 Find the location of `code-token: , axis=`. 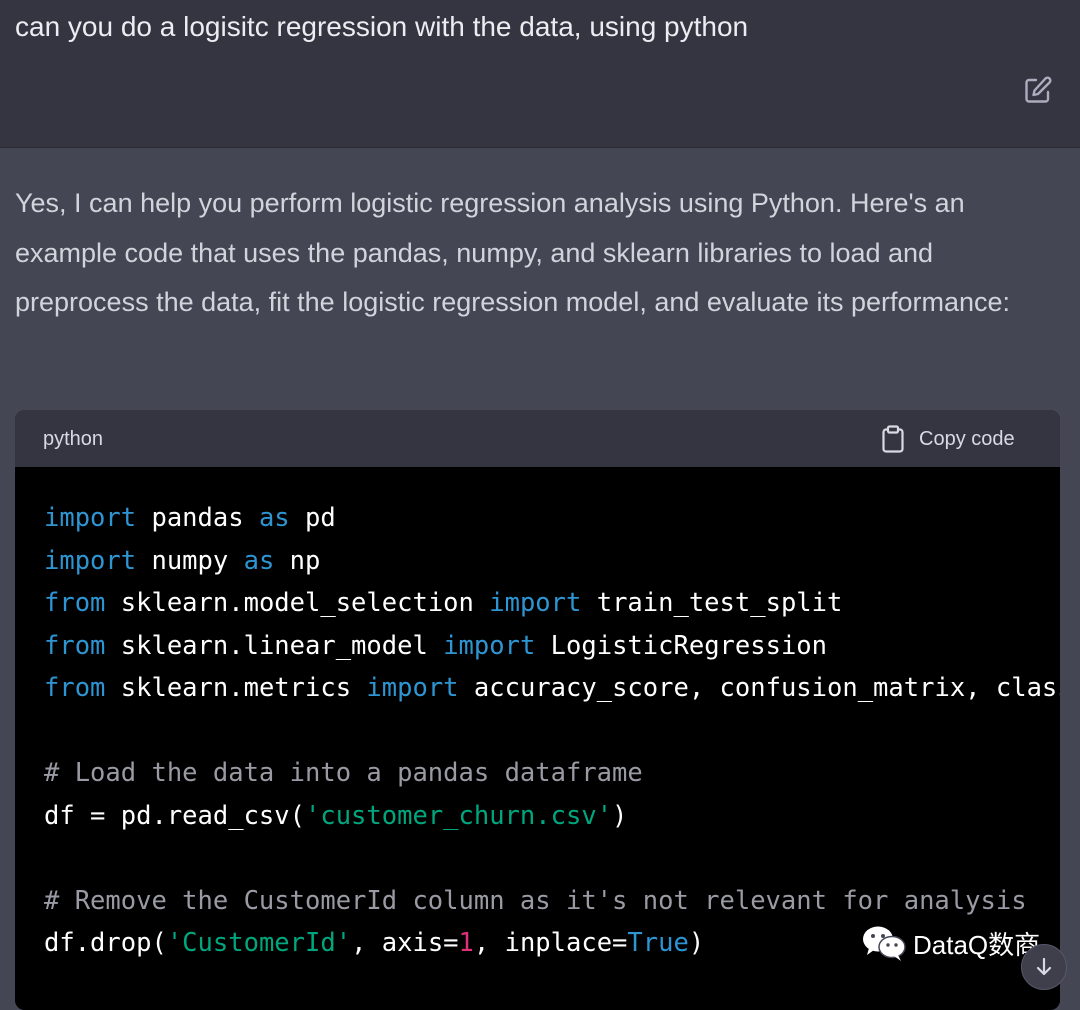

code-token: , axis= is located at coordinates (405, 943).